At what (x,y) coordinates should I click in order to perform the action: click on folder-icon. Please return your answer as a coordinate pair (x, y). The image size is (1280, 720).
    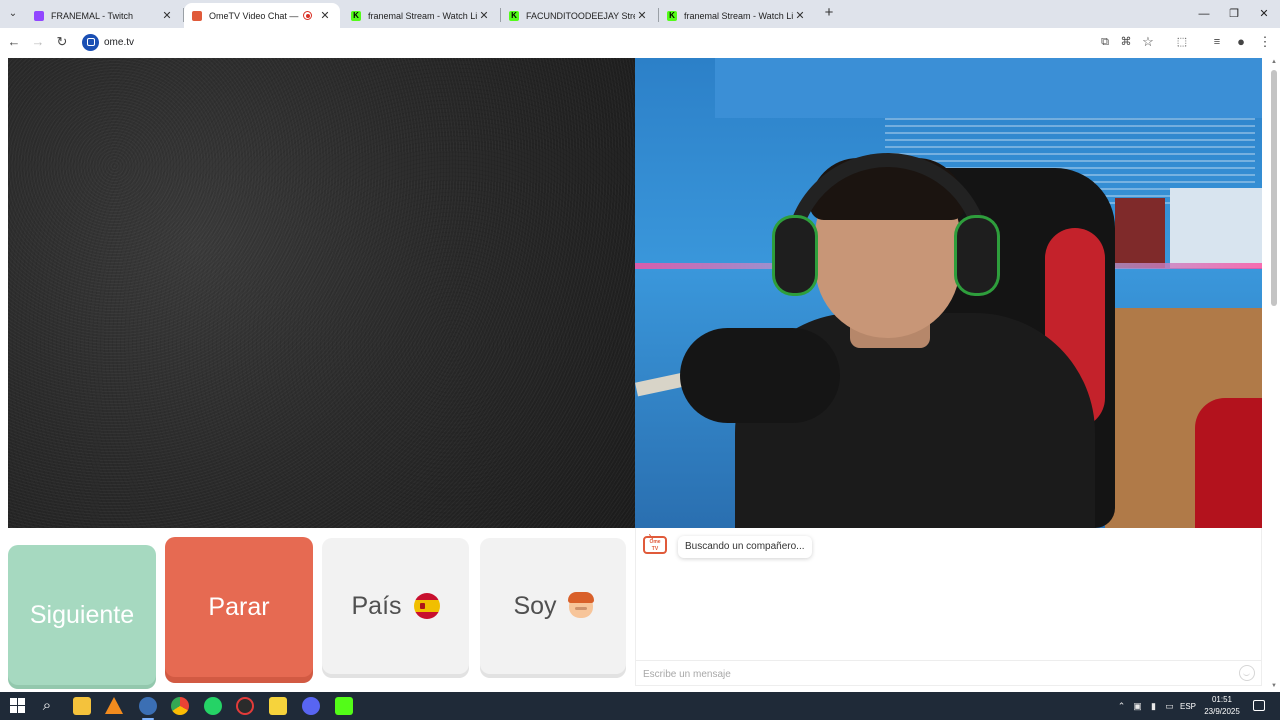
    Looking at the image, I should click on (278, 706).